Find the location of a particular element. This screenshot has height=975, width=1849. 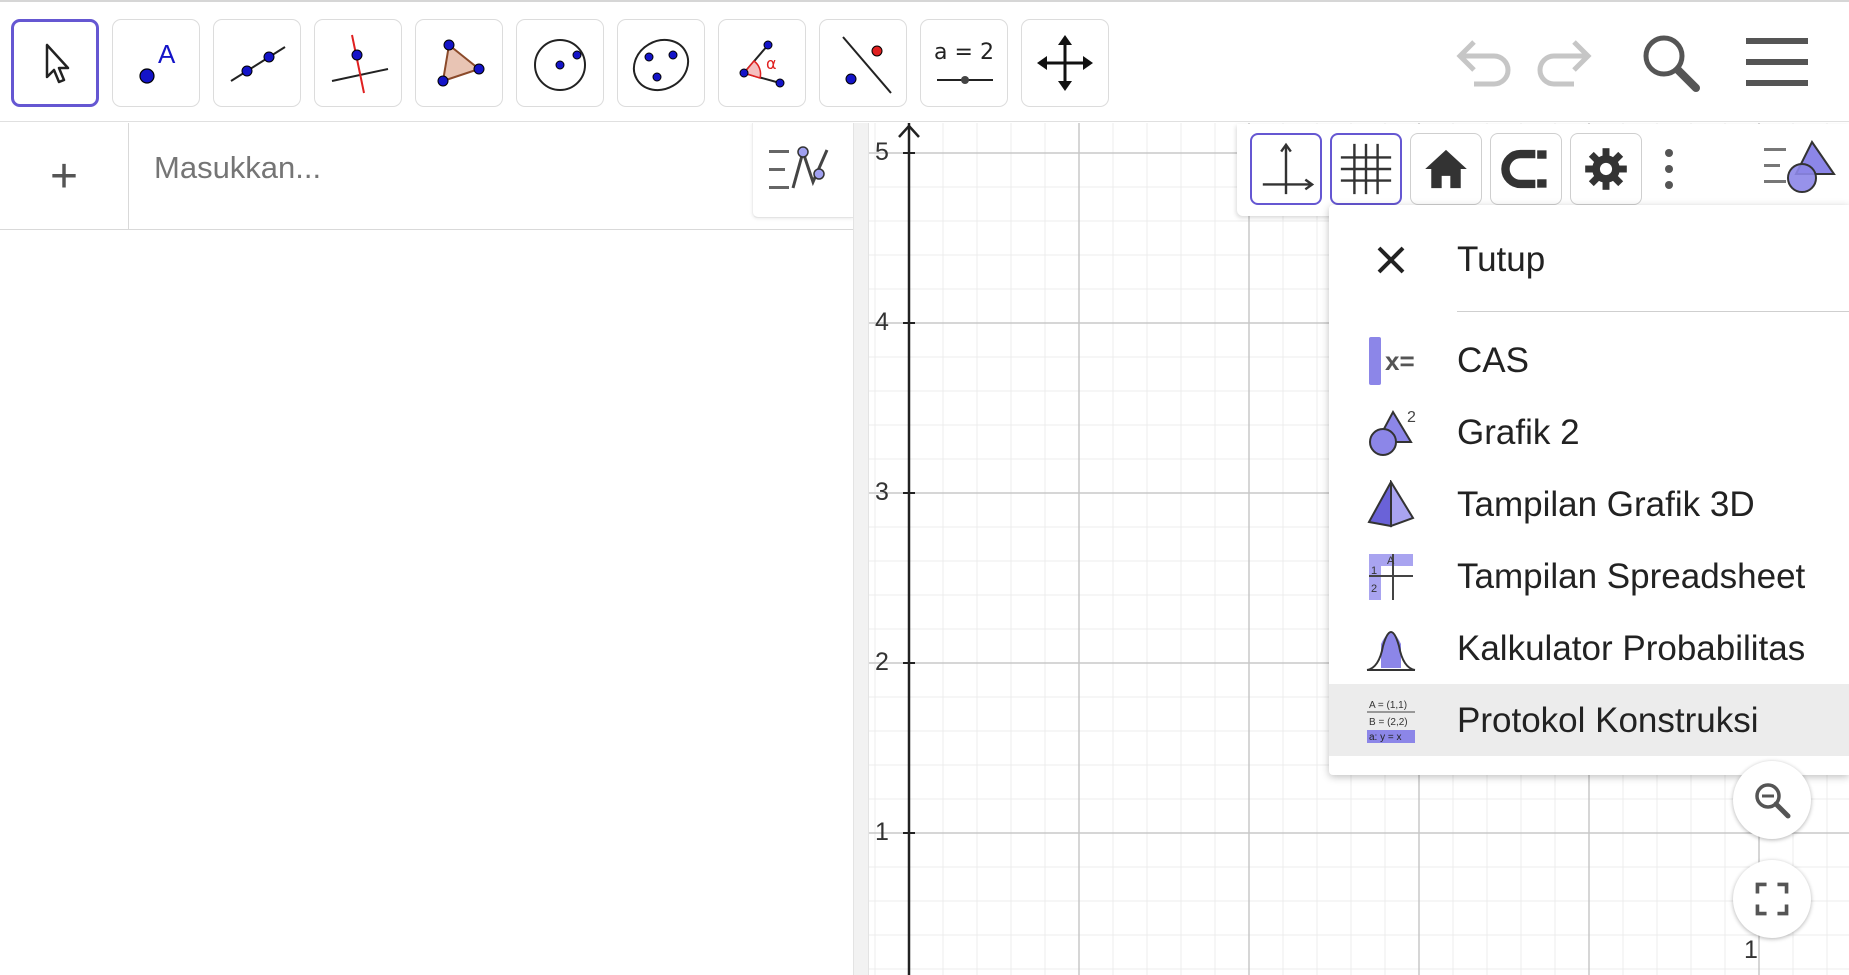

fullscreen-button is located at coordinates (1772, 899).